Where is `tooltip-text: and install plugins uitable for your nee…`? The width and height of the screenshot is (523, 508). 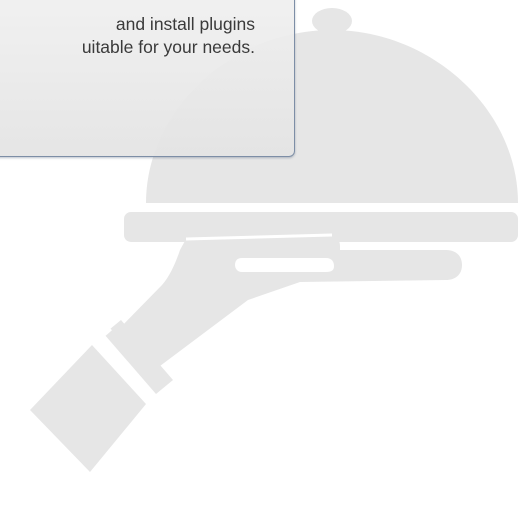
tooltip-text: and install plugins uitable for your nee… is located at coordinates (146, 36).